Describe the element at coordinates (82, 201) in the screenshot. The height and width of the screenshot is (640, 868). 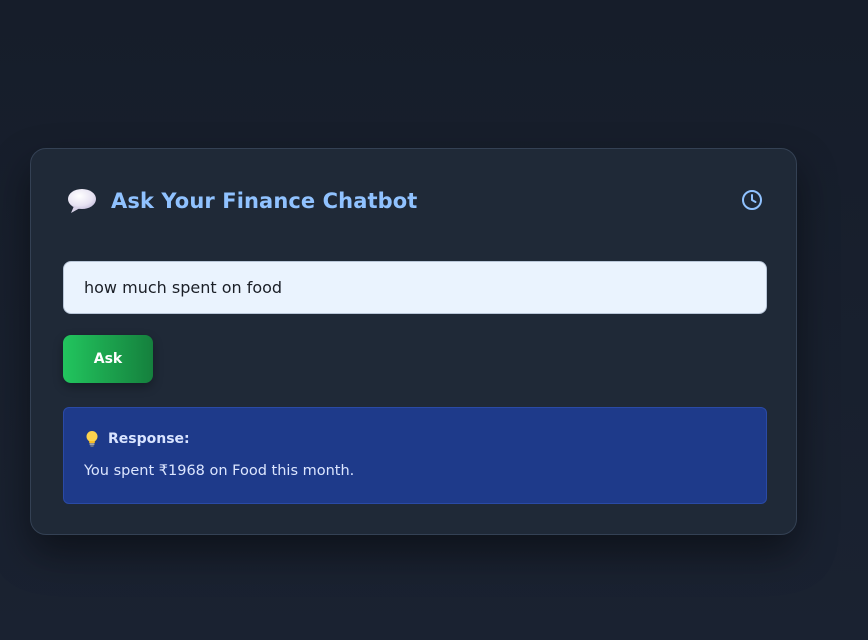
I see `speech-bubble-icon` at that location.